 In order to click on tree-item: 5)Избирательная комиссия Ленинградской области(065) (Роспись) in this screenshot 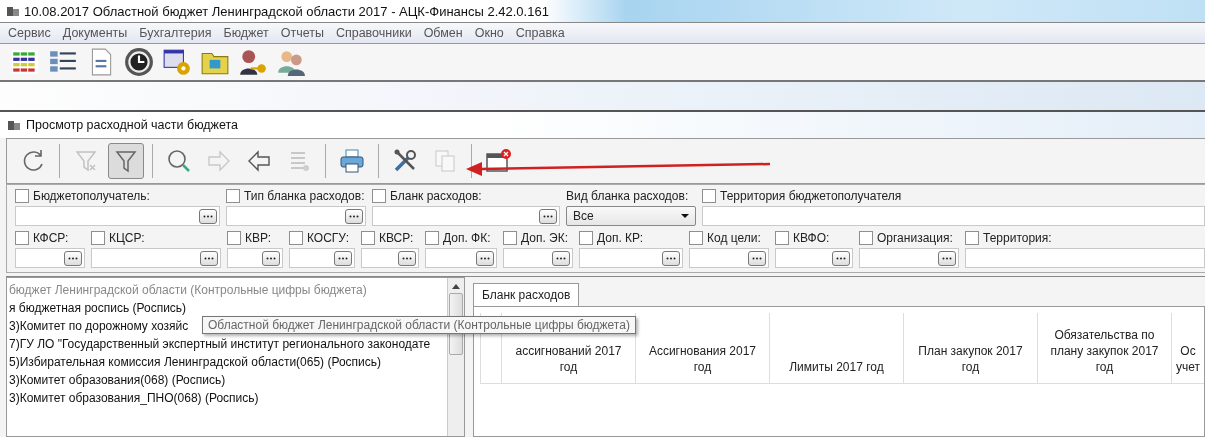, I will do `click(227, 362)`.